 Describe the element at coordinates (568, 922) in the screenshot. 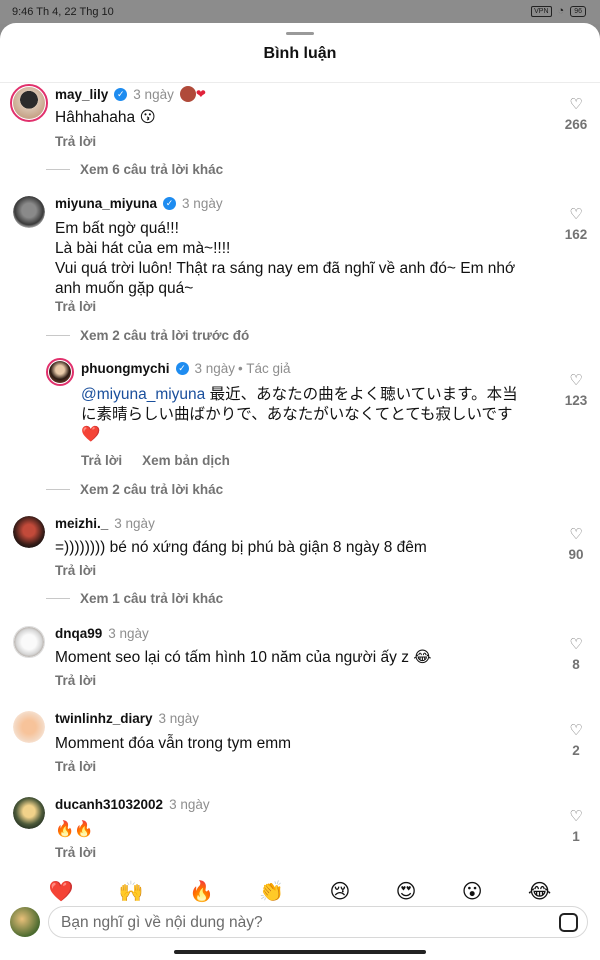

I see `sticker-icon` at that location.